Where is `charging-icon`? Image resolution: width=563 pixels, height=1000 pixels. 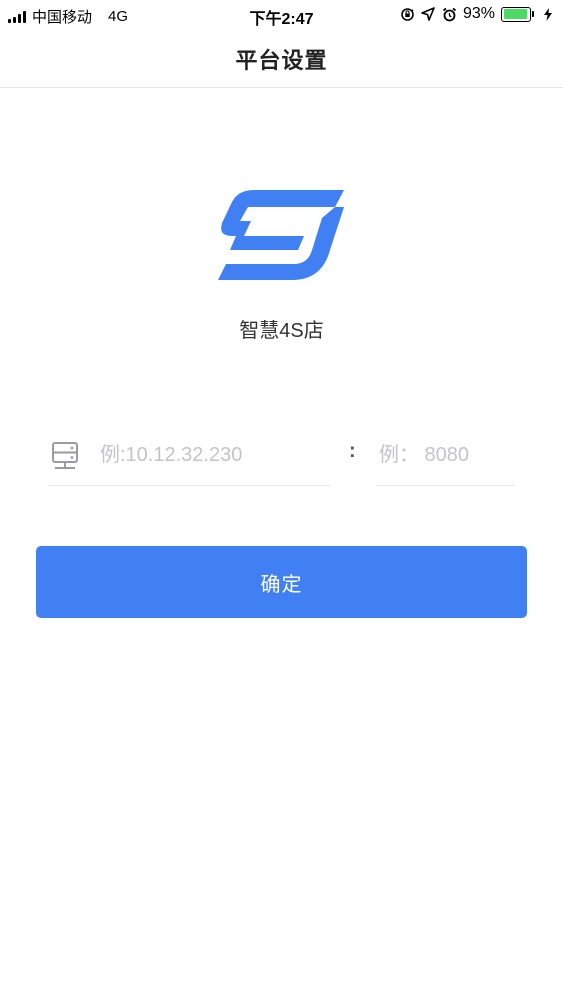
charging-icon is located at coordinates (547, 14).